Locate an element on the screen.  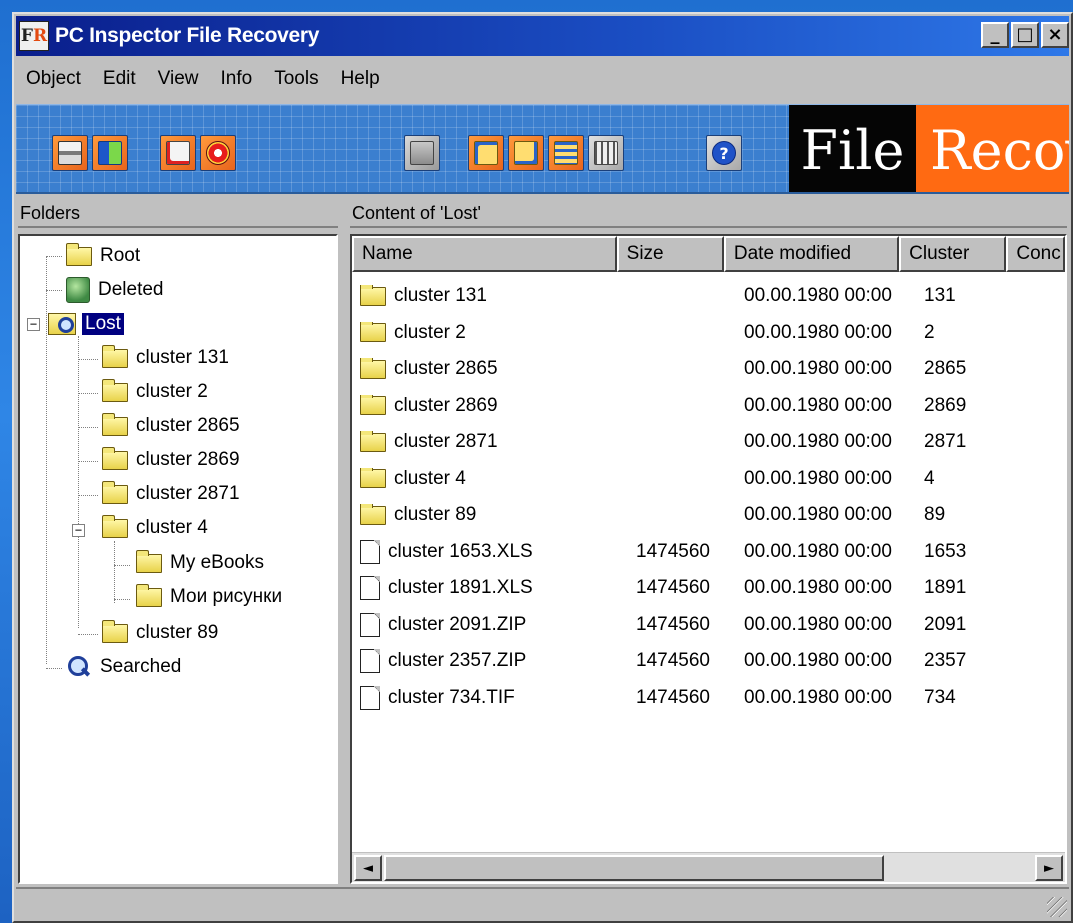
tree-node-root: Root is located at coordinates (103, 256).